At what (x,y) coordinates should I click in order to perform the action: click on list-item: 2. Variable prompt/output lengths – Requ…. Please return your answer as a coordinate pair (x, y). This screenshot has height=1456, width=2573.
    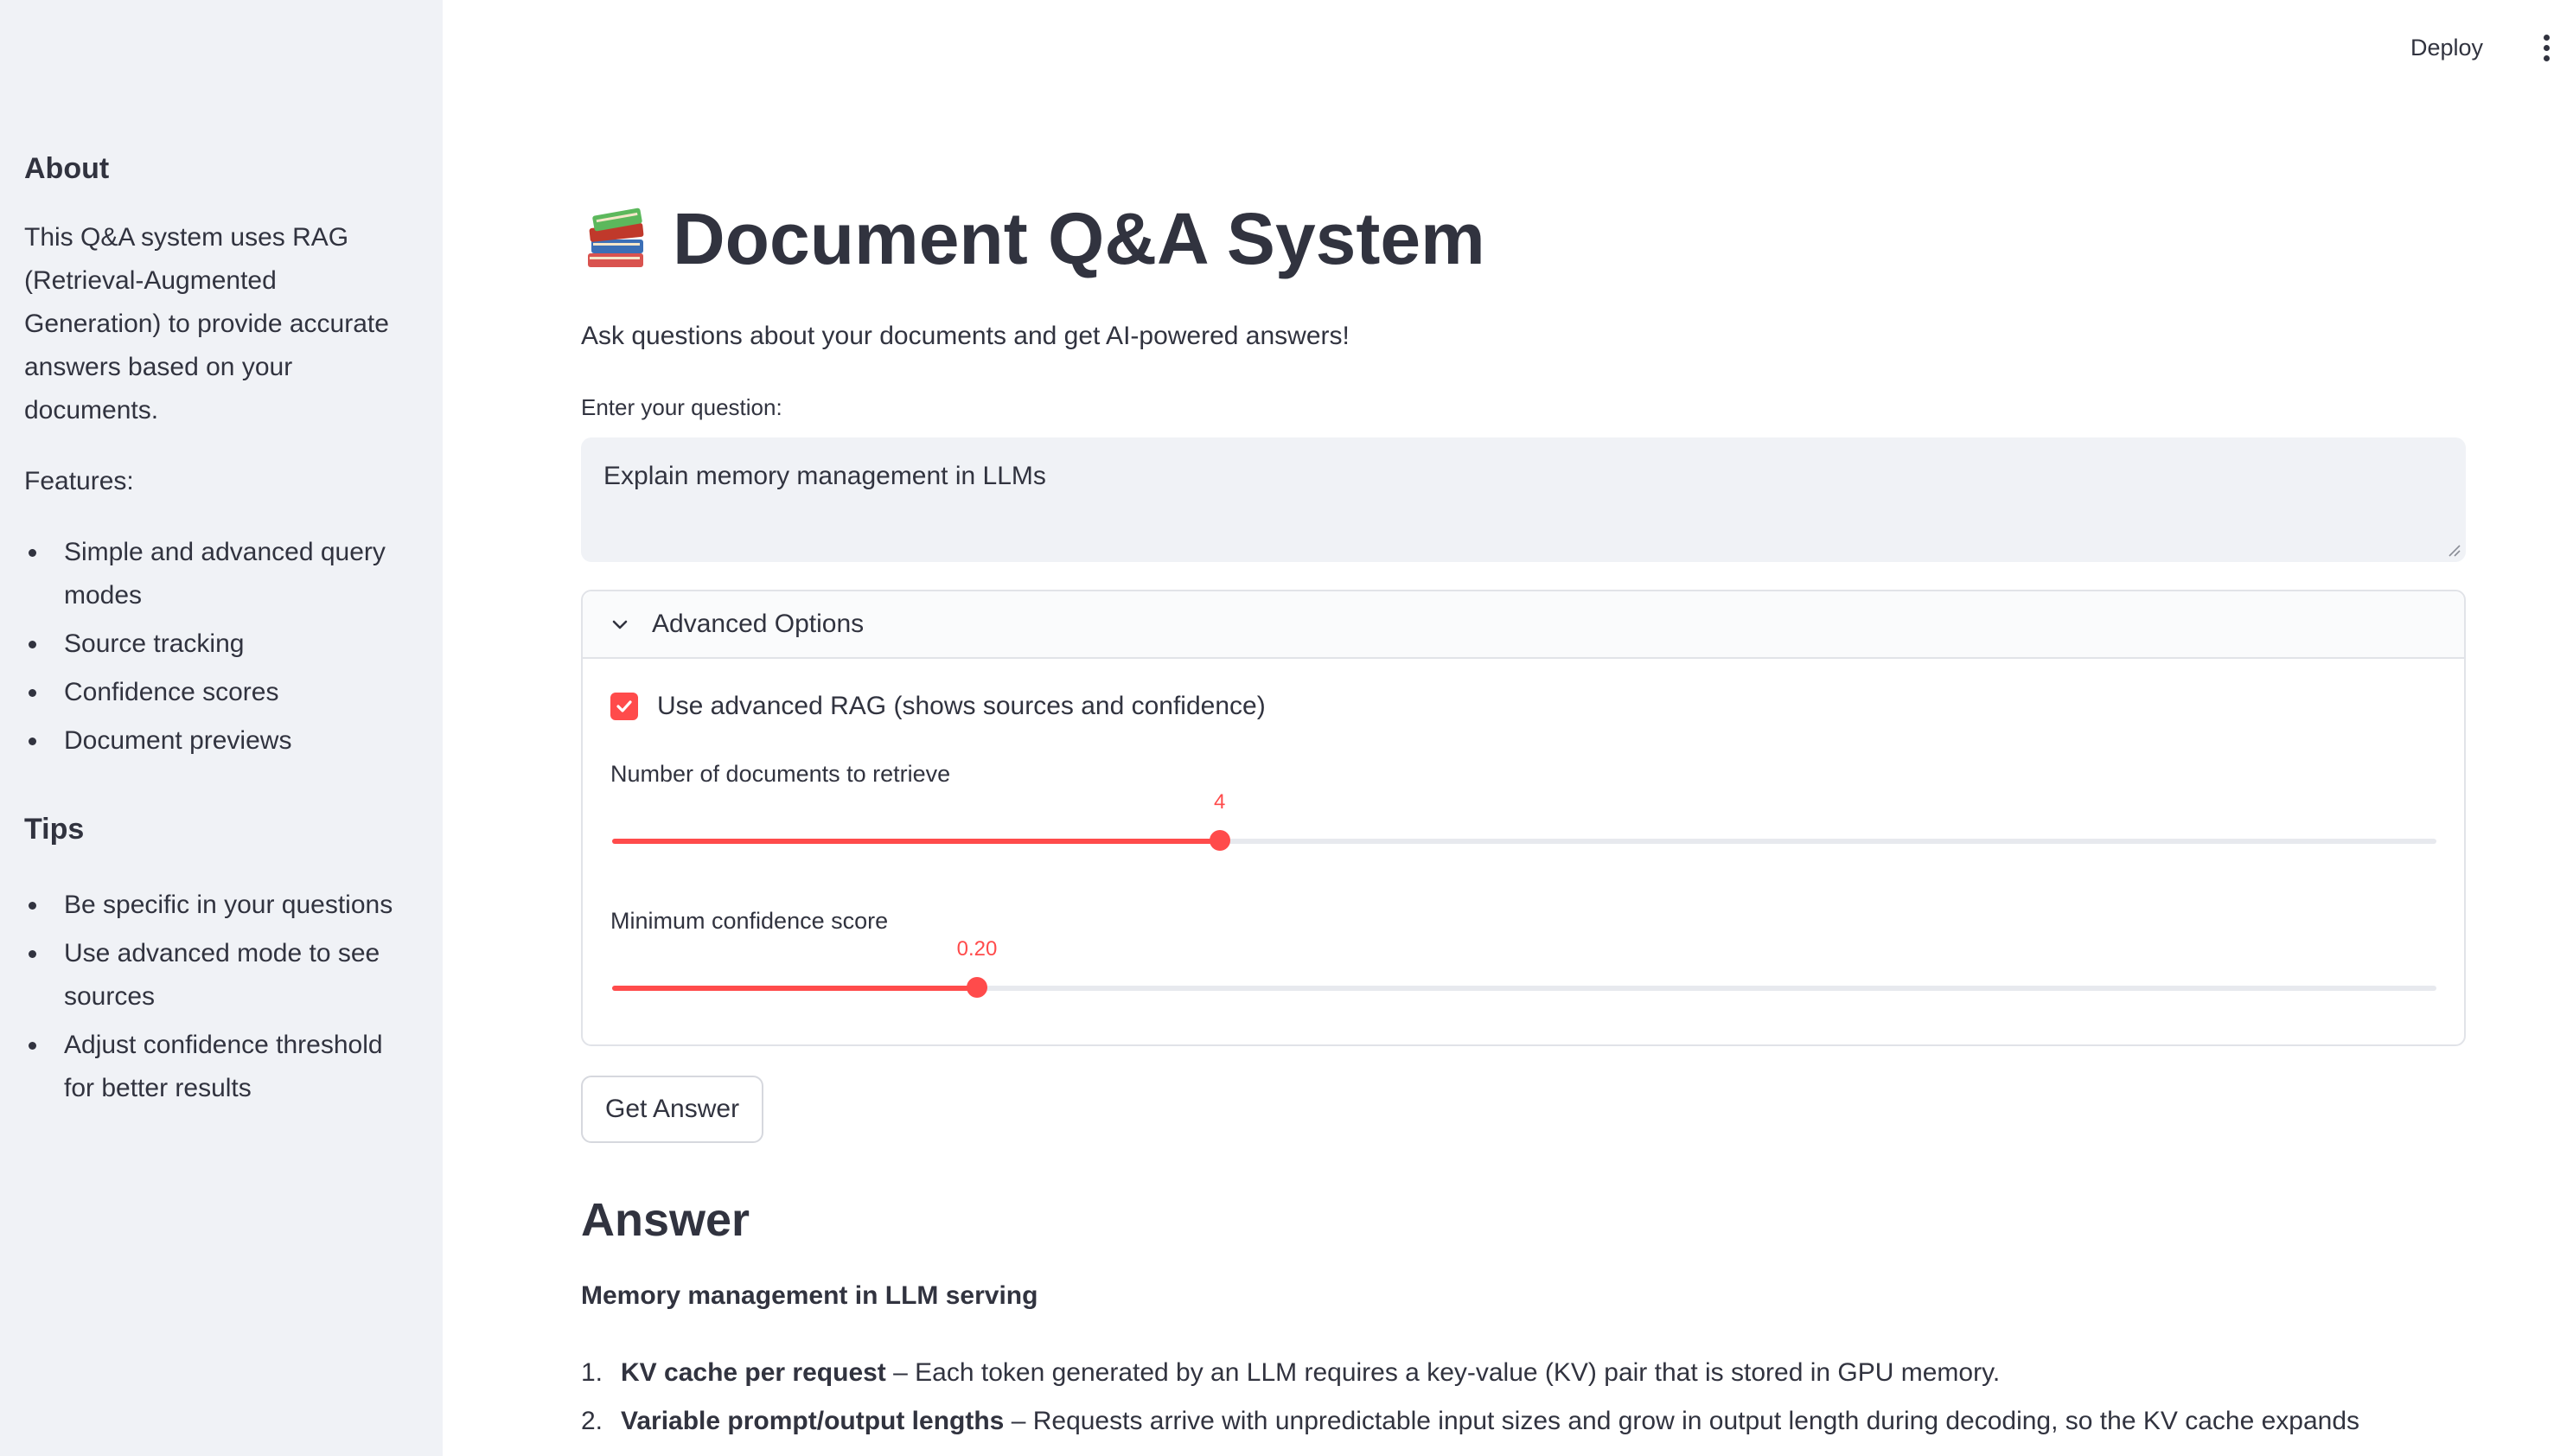
    Looking at the image, I should click on (1532, 1422).